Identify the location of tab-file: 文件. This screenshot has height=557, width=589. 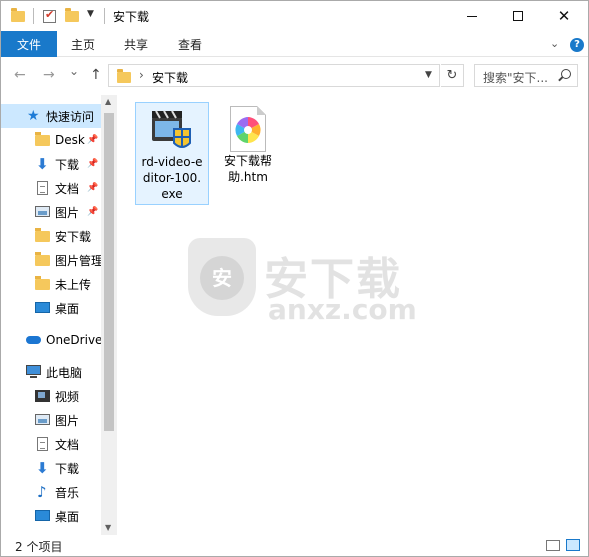
(29, 44).